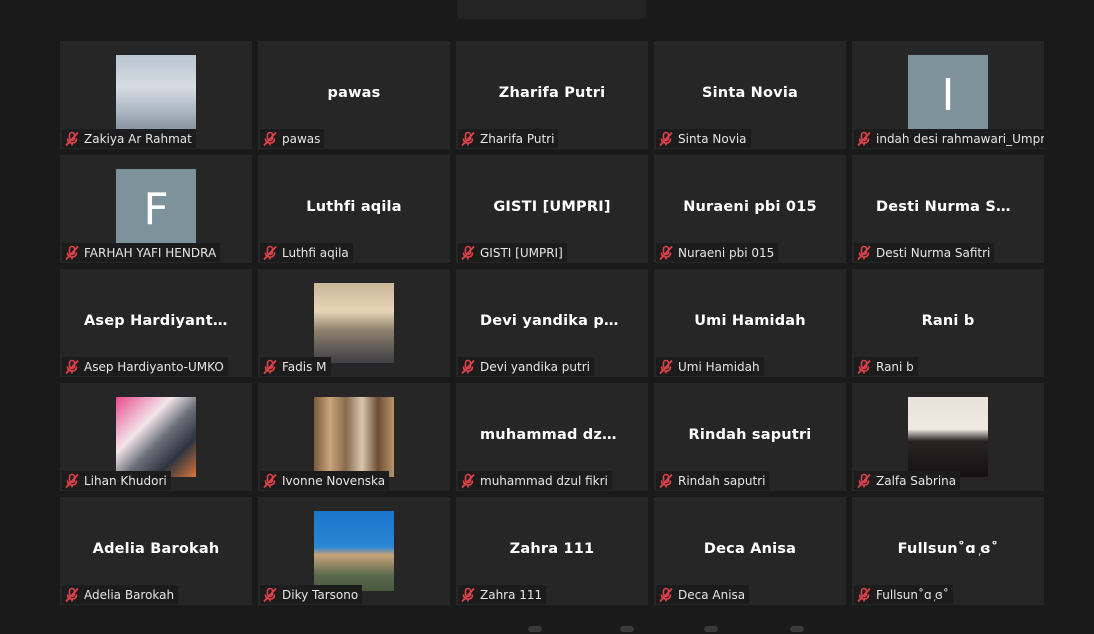 This screenshot has width=1094, height=634. I want to click on participant-display-name: Zharifa Putri, so click(552, 93).